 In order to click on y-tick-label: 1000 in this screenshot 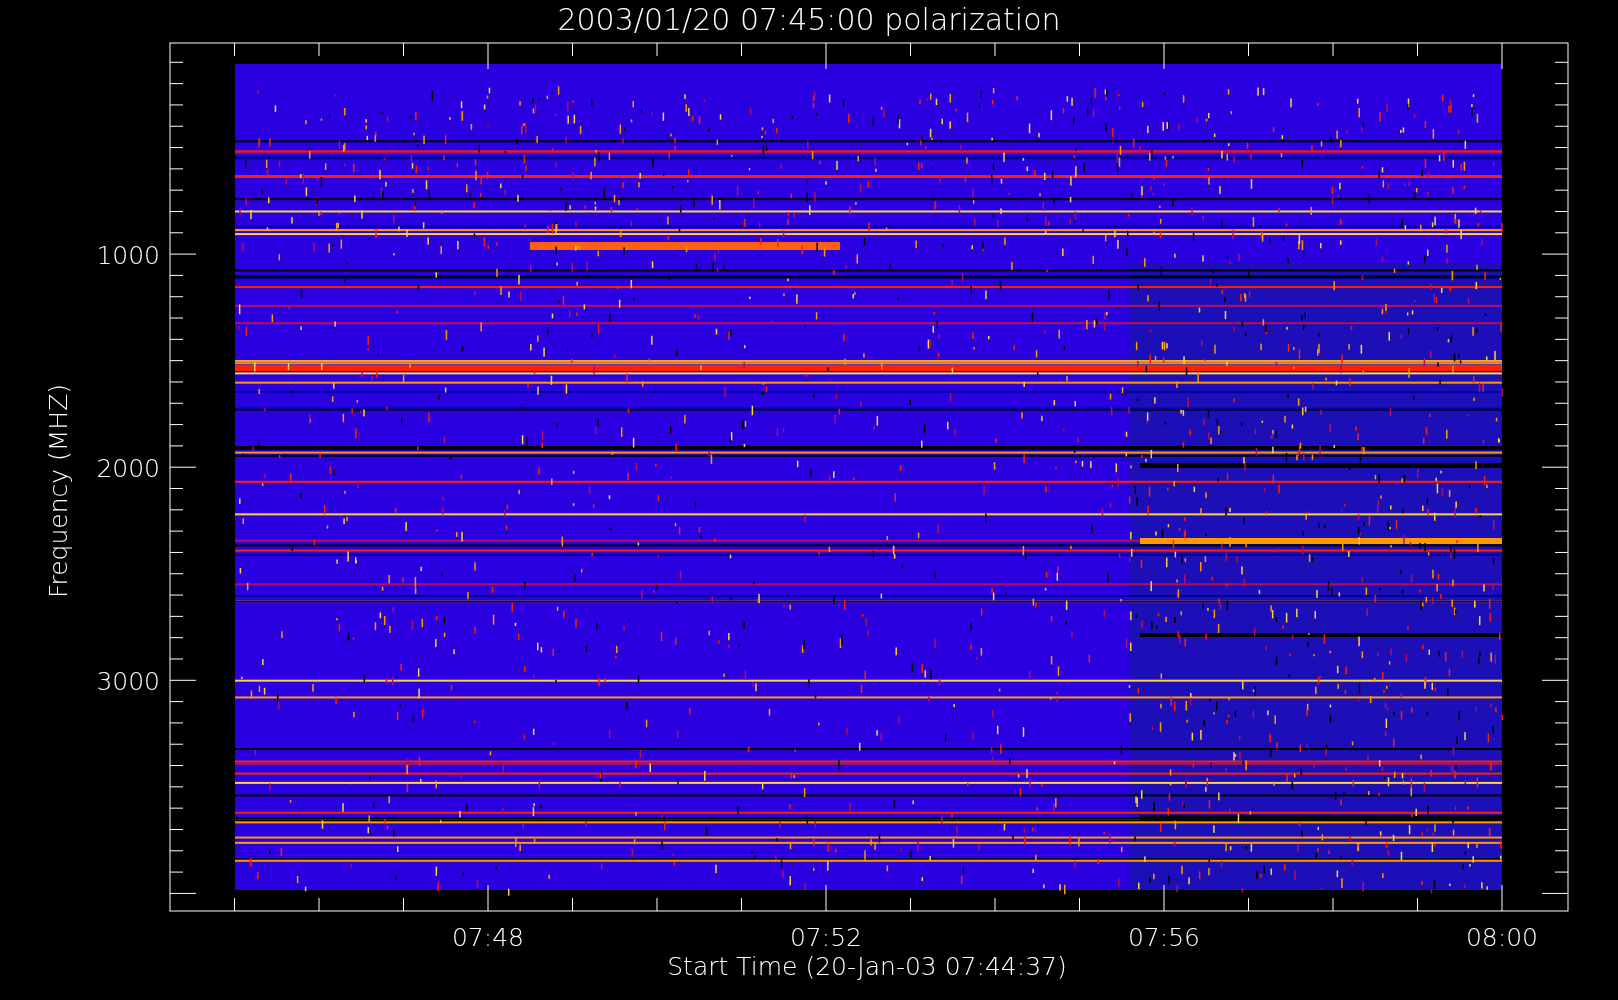, I will do `click(128, 256)`.